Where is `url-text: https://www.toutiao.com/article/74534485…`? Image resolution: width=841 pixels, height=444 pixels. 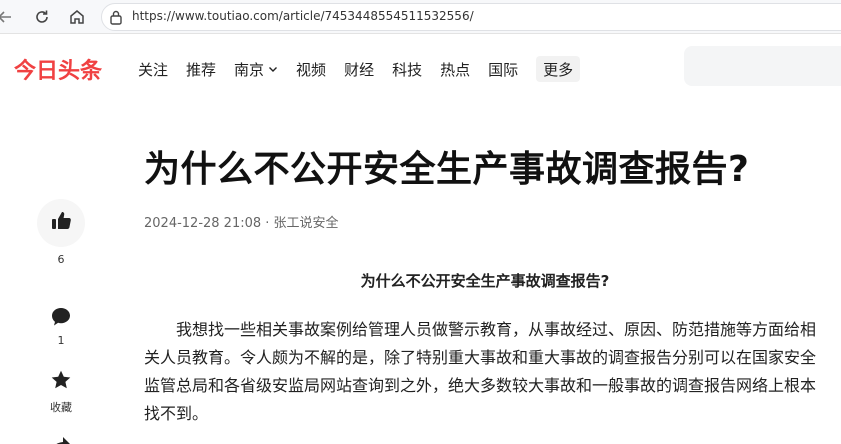 url-text: https://www.toutiao.com/article/74534485… is located at coordinates (303, 16).